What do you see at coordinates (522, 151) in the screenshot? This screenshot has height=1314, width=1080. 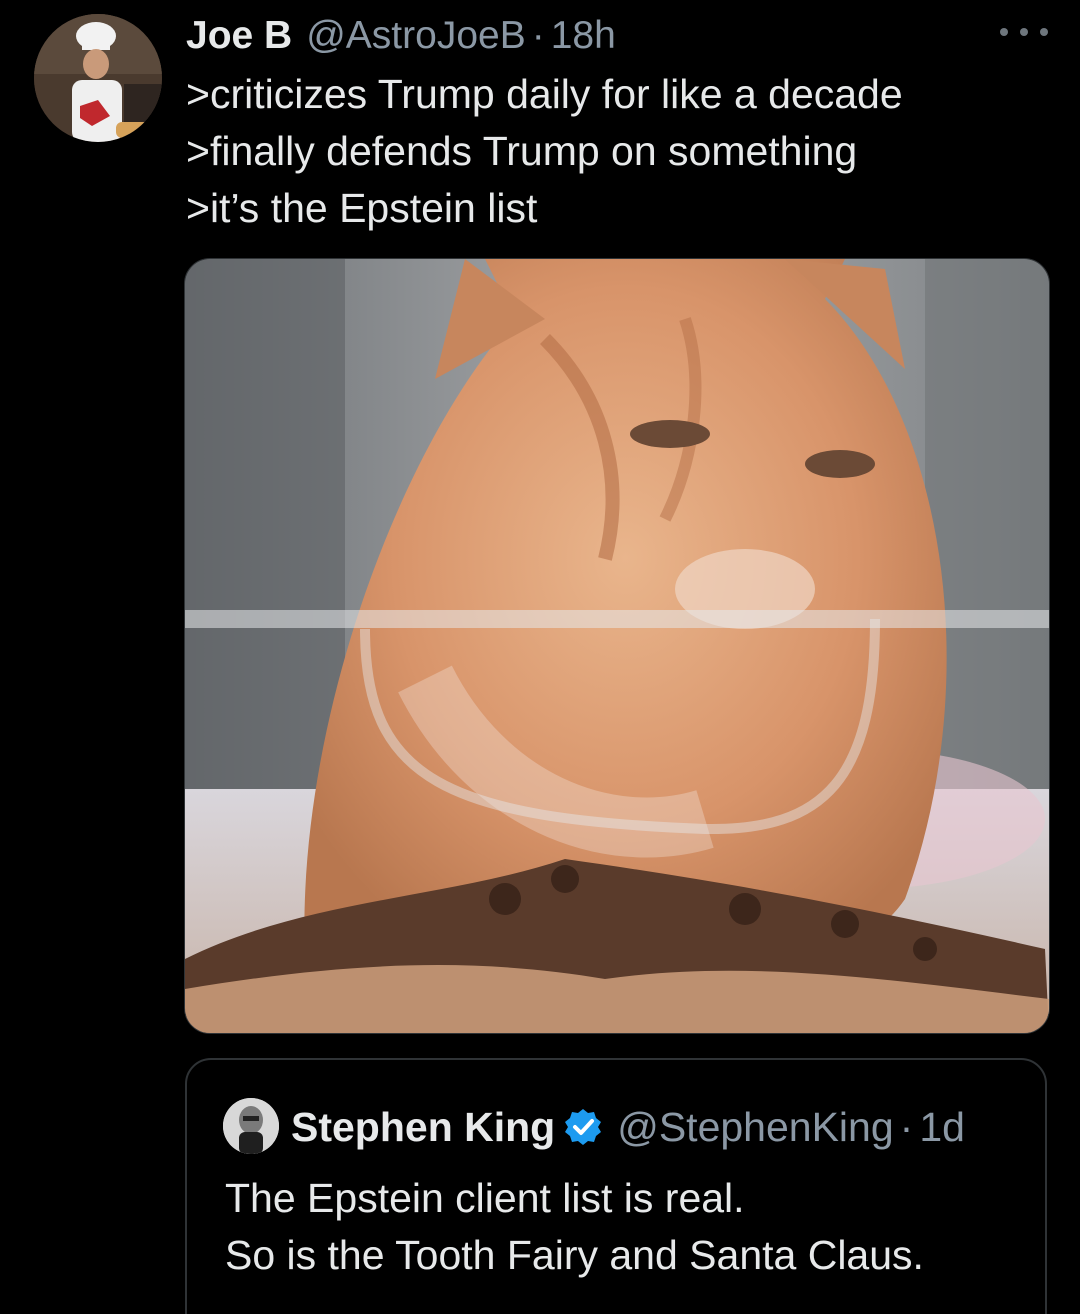 I see `tweet-text-line: >finally defends Trump on something` at bounding box center [522, 151].